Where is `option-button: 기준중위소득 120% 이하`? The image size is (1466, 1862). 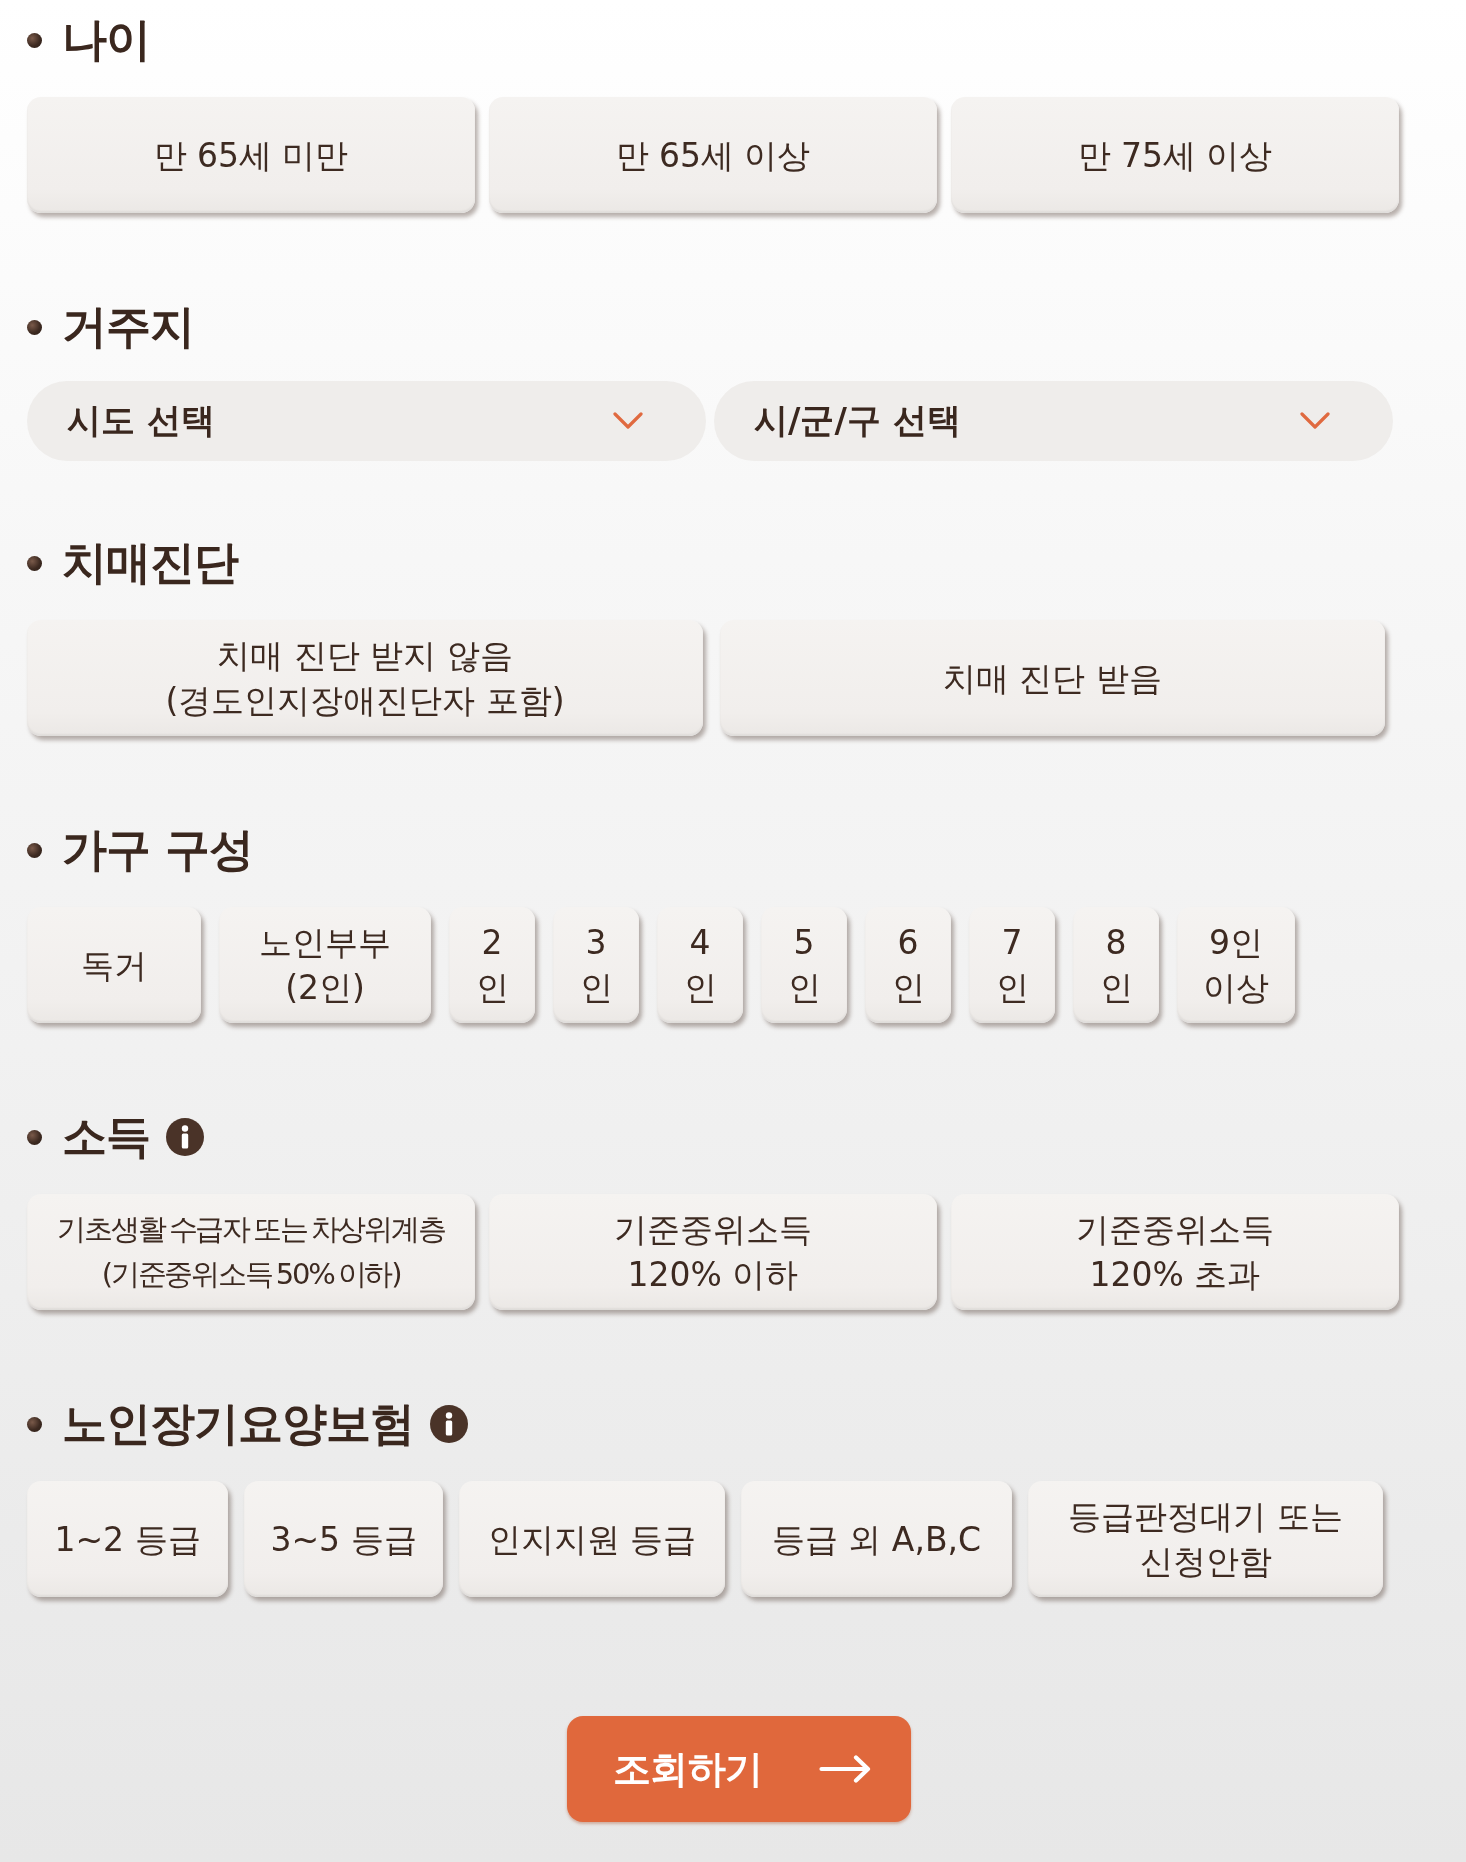 option-button: 기준중위소득 120% 이하 is located at coordinates (713, 1252).